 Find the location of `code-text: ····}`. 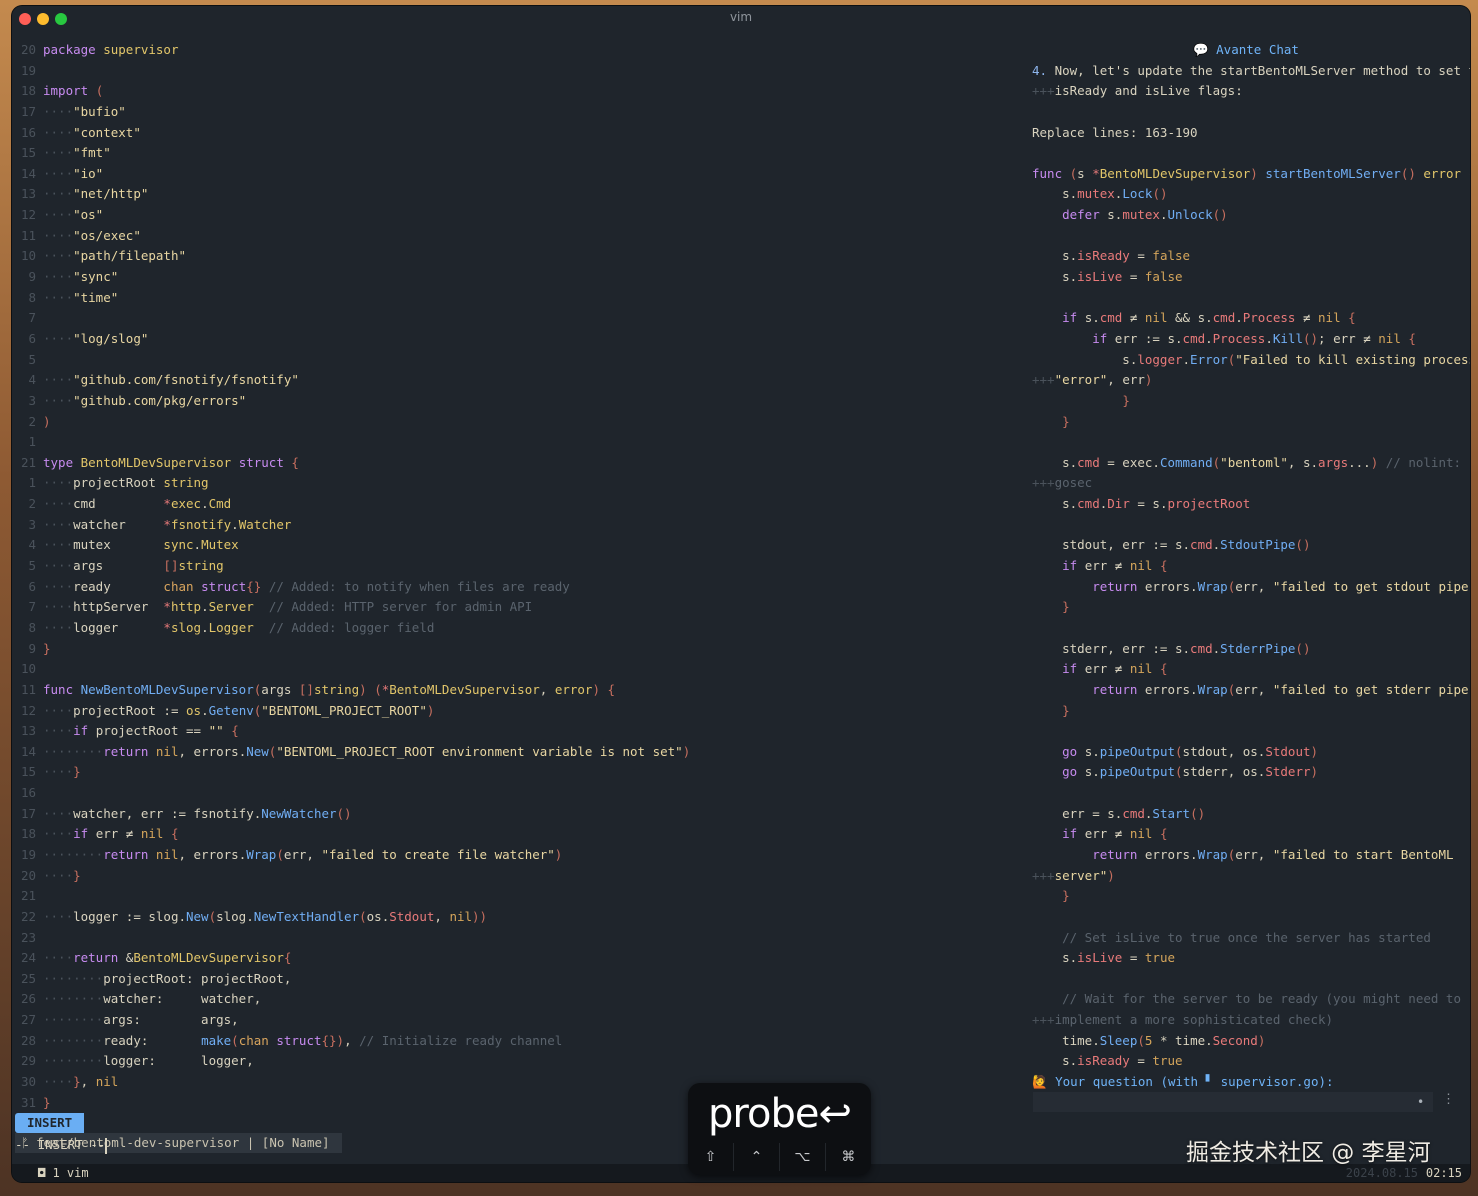

code-text: ····} is located at coordinates (62, 772).